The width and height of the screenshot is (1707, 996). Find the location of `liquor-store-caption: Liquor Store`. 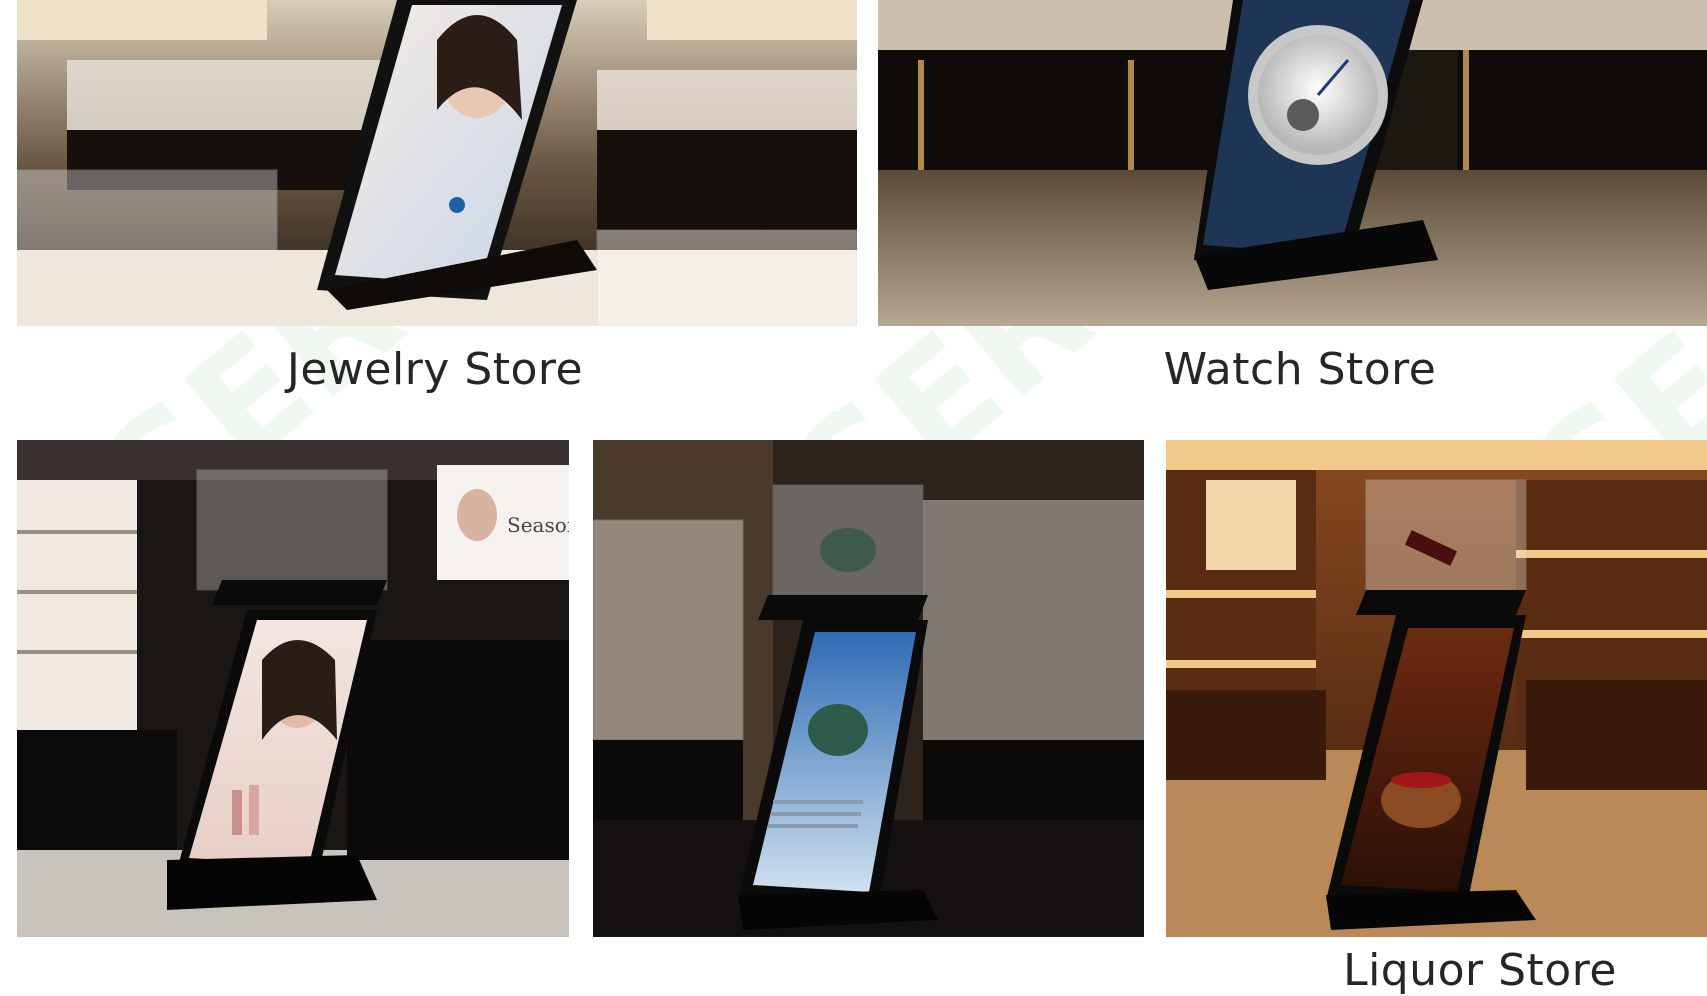

liquor-store-caption: Liquor Store is located at coordinates (1480, 970).